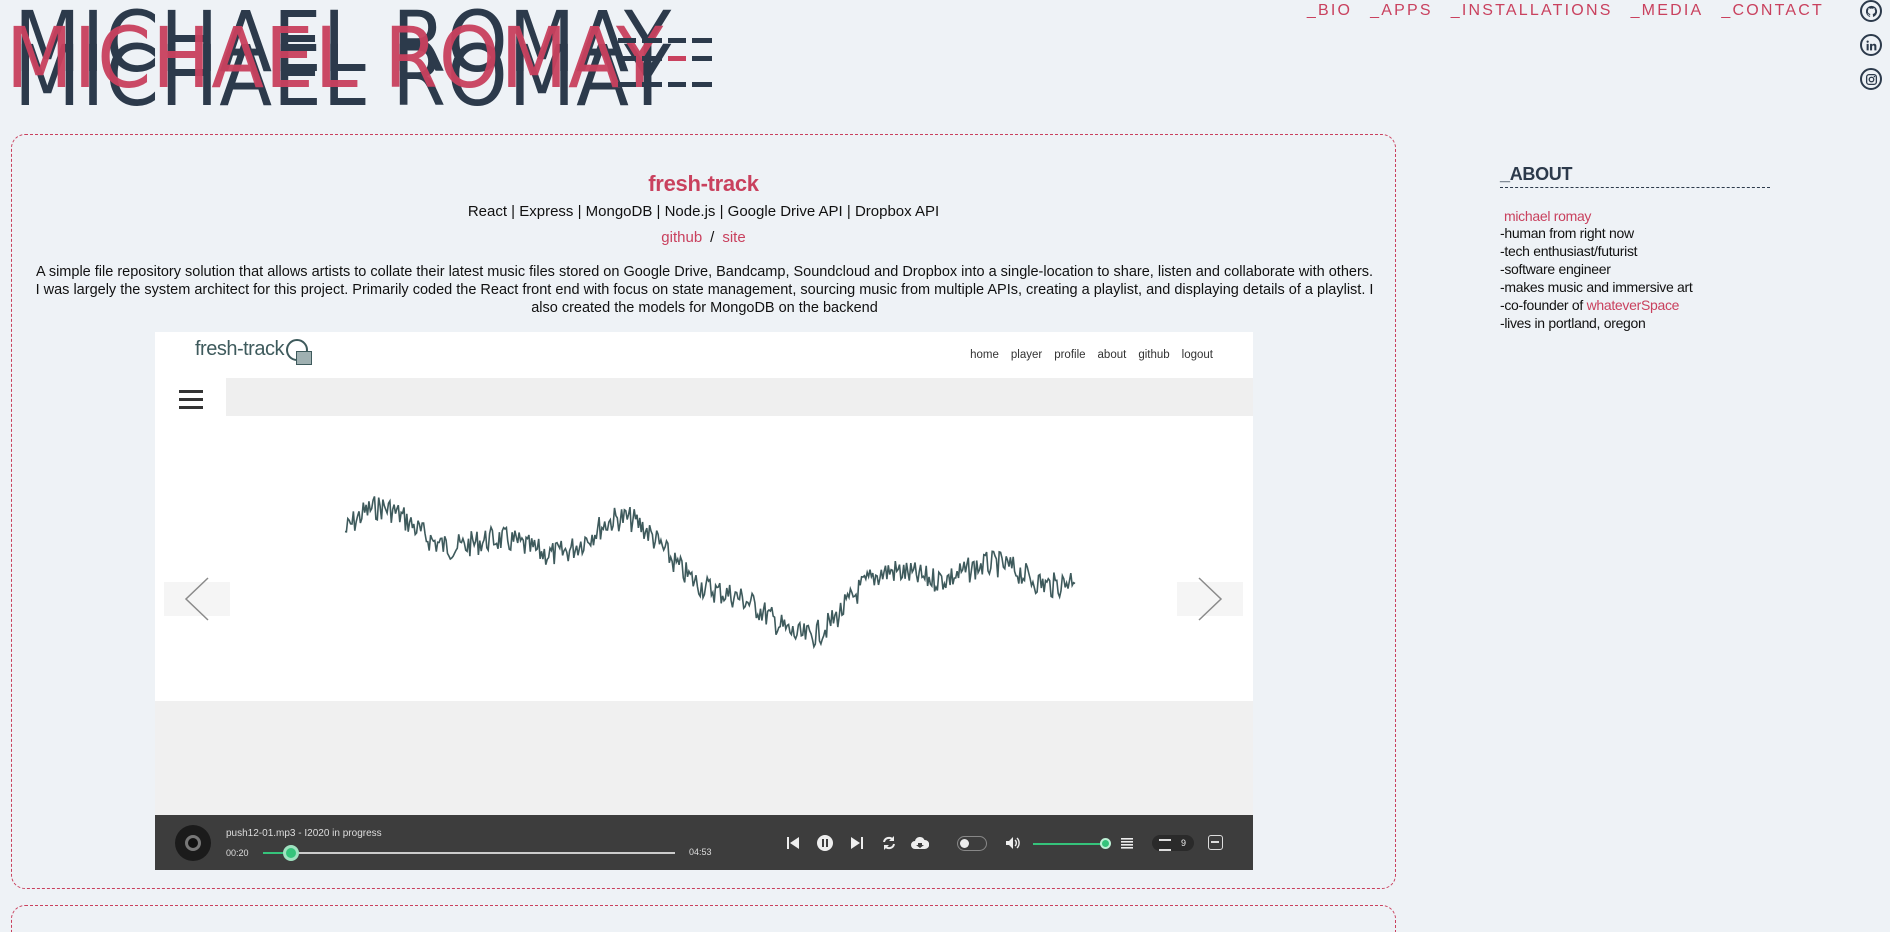  What do you see at coordinates (984, 355) in the screenshot?
I see `app-nav-home: home` at bounding box center [984, 355].